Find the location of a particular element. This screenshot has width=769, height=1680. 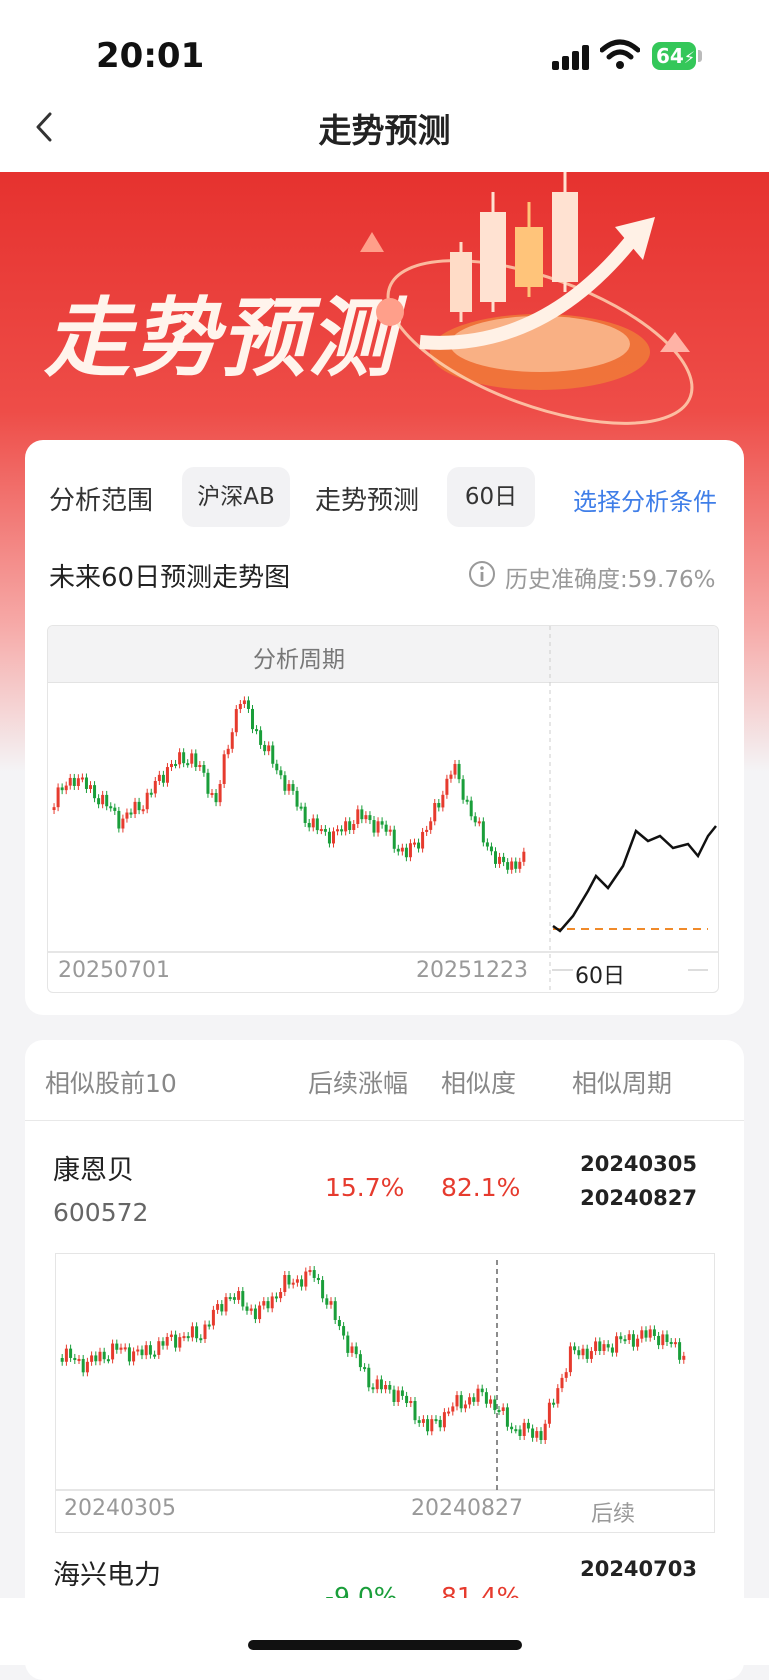

range-label: 分析范围 is located at coordinates (101, 501).